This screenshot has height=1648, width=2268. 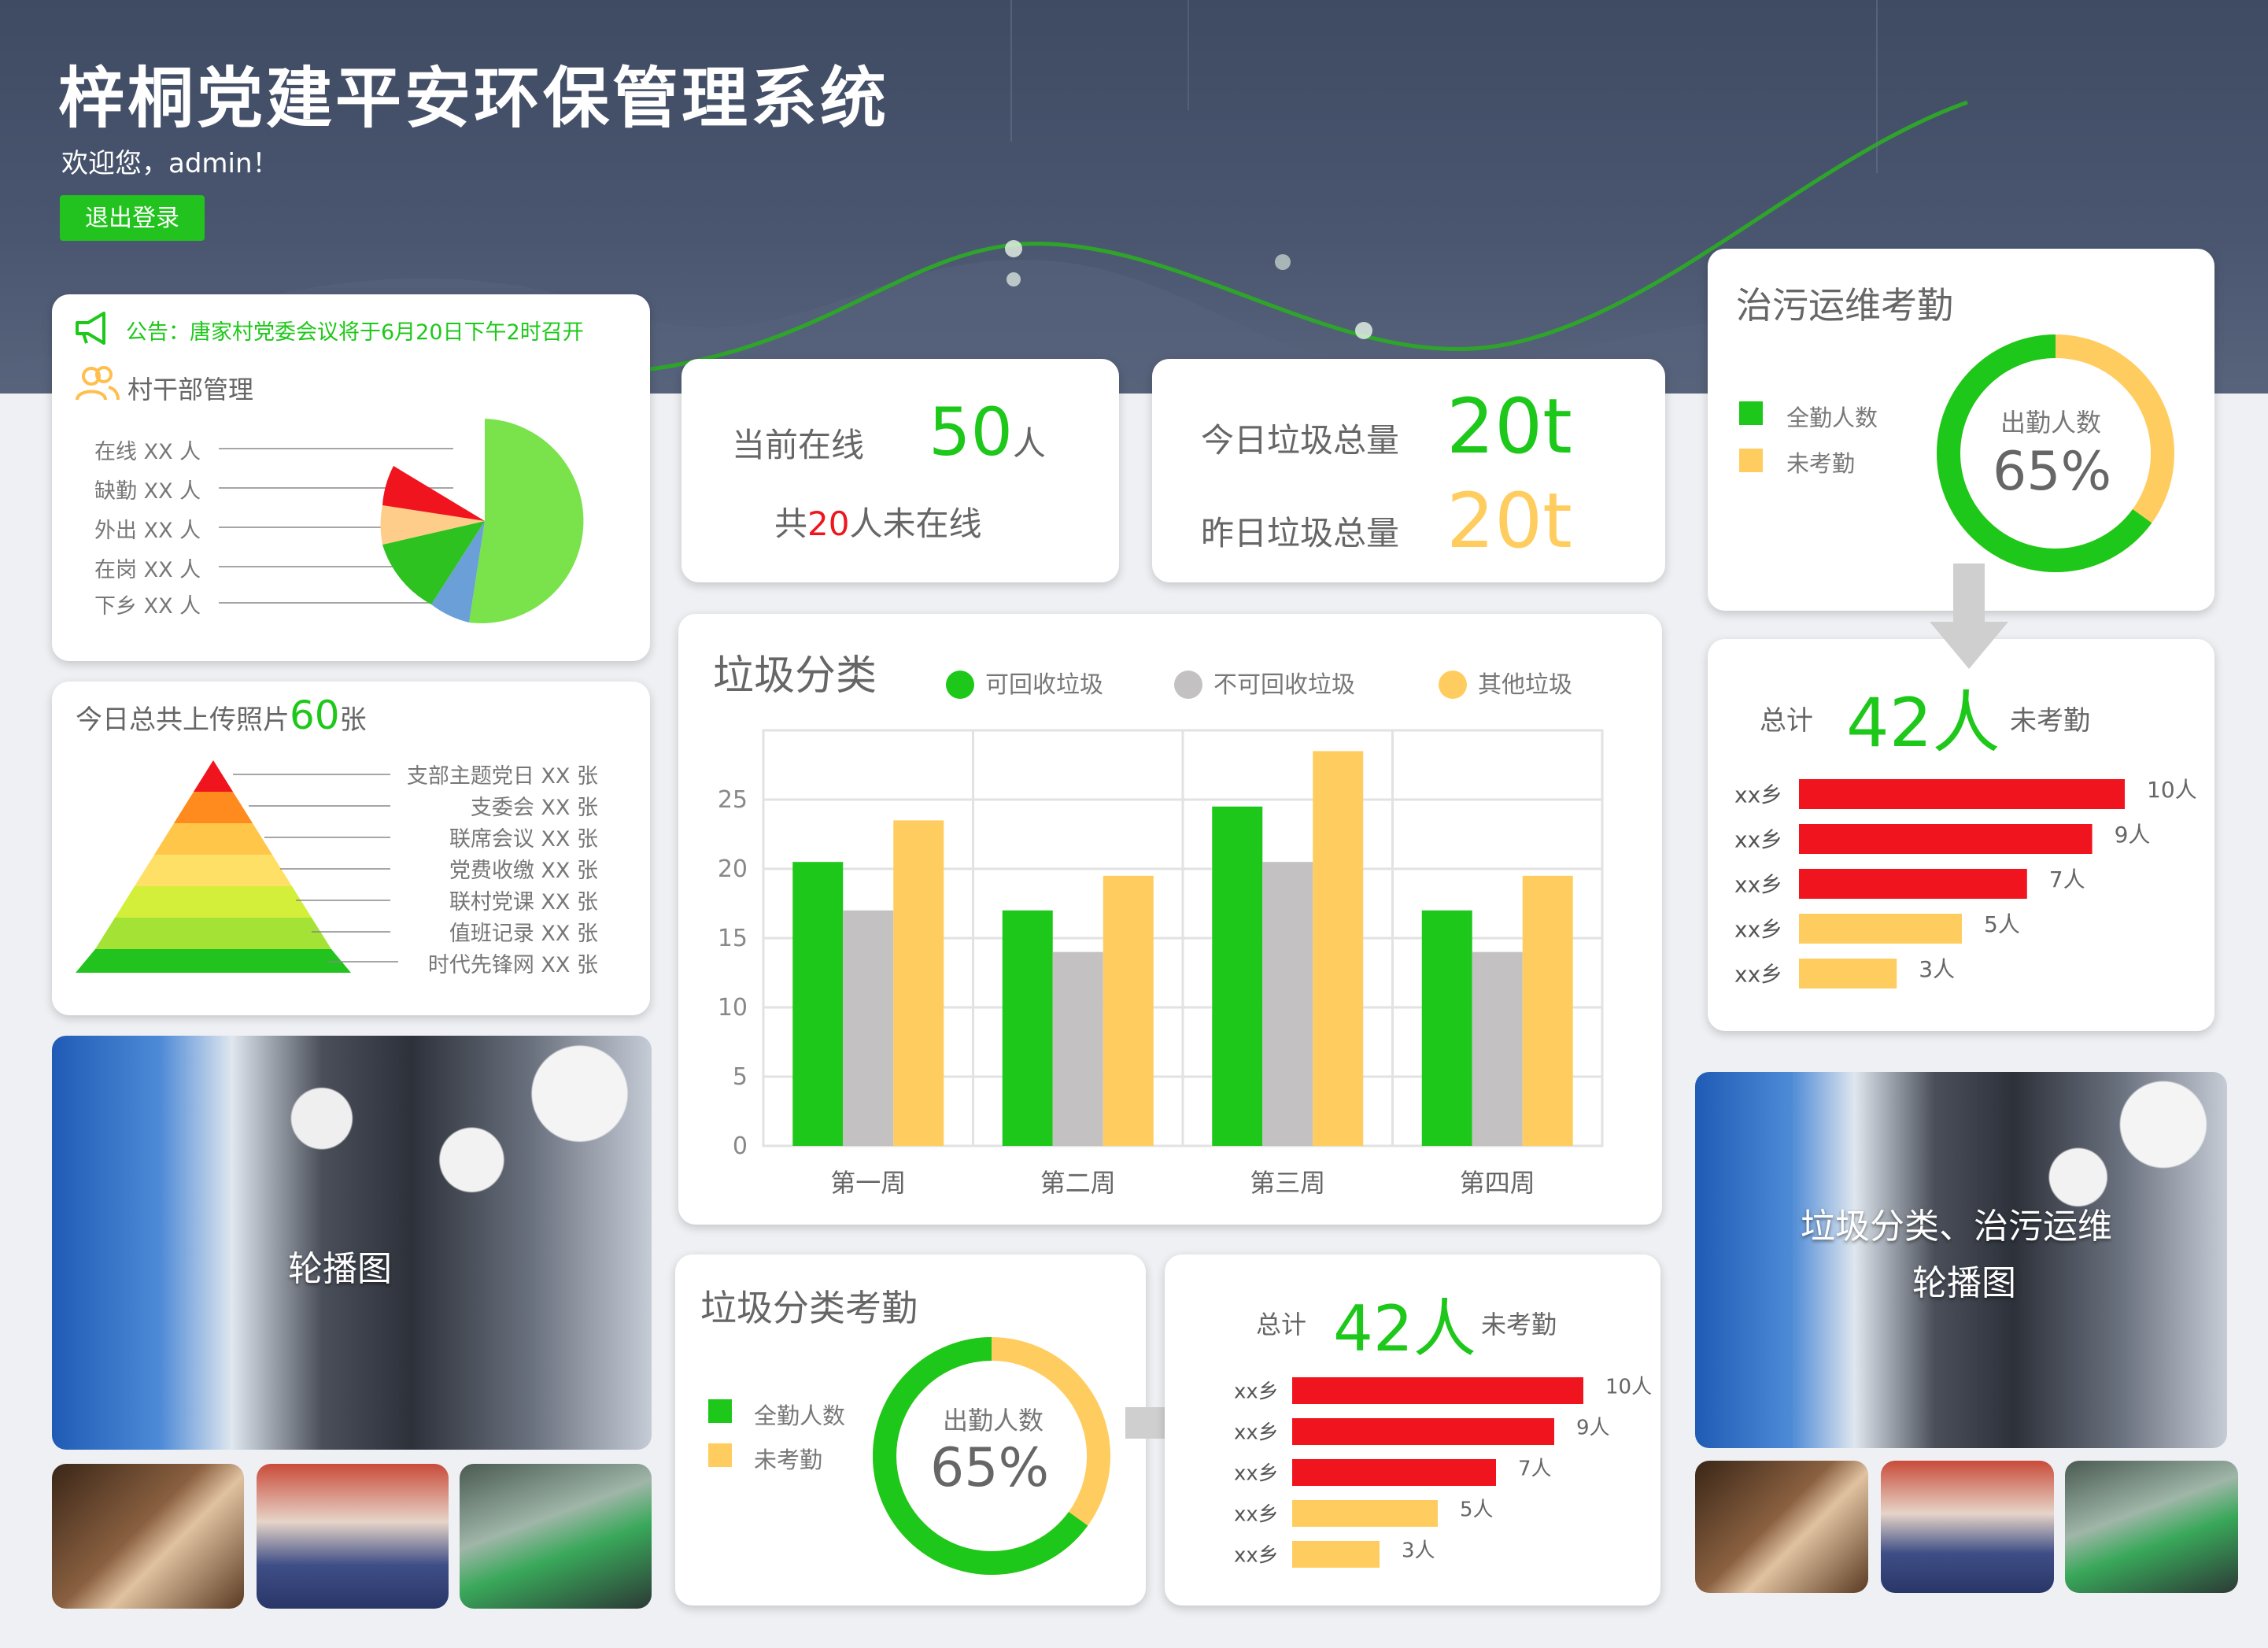 I want to click on garbage-absent-card: 总计 42人 未考勤 xx乡 10人 xx乡 9人 xx乡 7人 xx乡 5人 xx乡 3人, so click(x=1412, y=1430).